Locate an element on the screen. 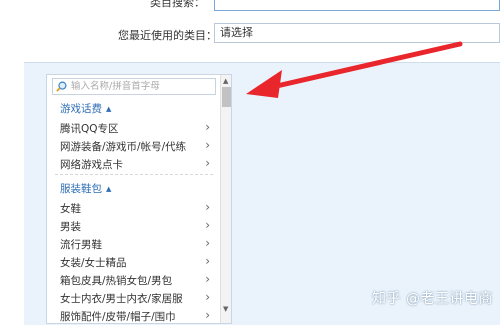 This screenshot has width=500, height=325. category-search-label: 类目搜索： is located at coordinates (177, 4).